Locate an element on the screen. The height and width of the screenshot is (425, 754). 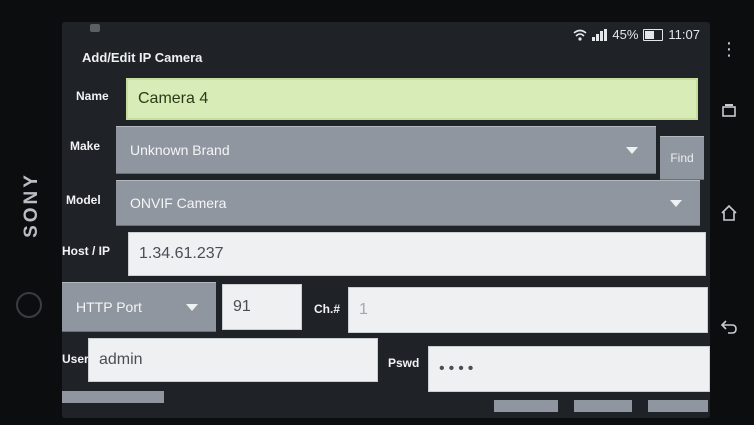
overflow-menu-icon: ⋮ is located at coordinates (729, 49).